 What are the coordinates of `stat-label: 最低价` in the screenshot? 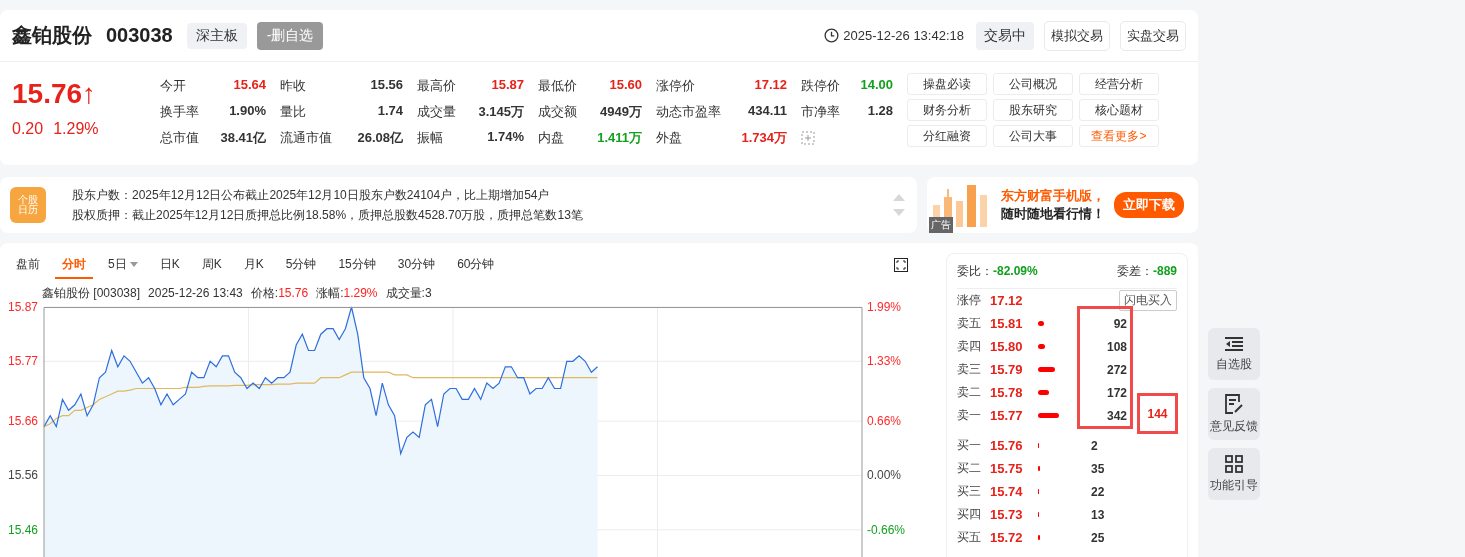 It's located at (557, 86).